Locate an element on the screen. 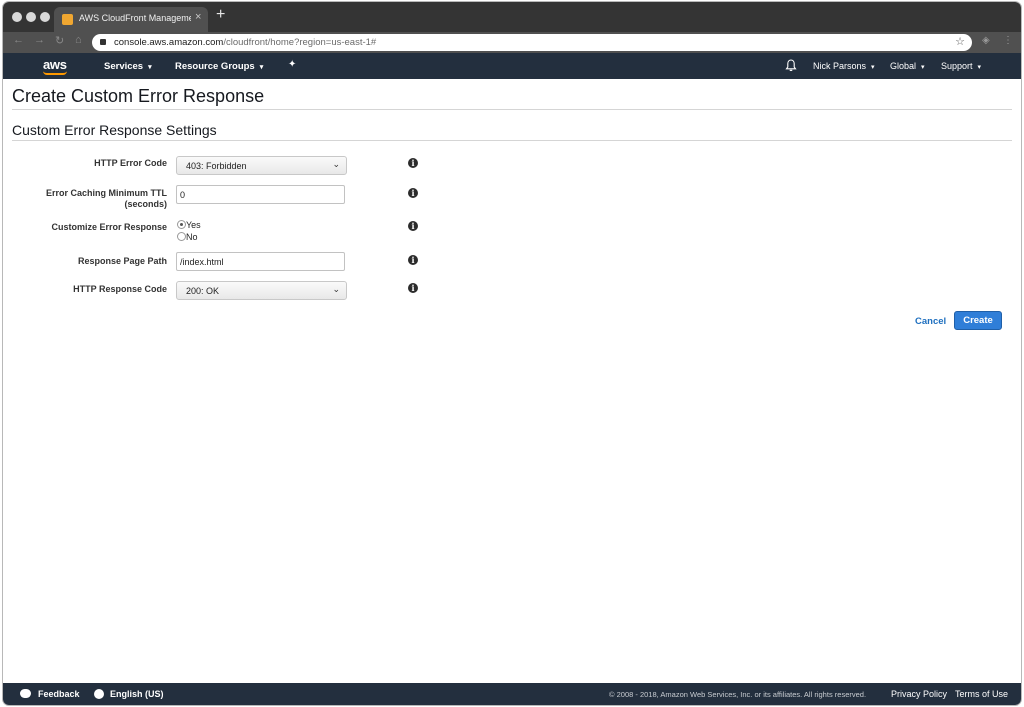  extension-icon: ◈ is located at coordinates (986, 40).